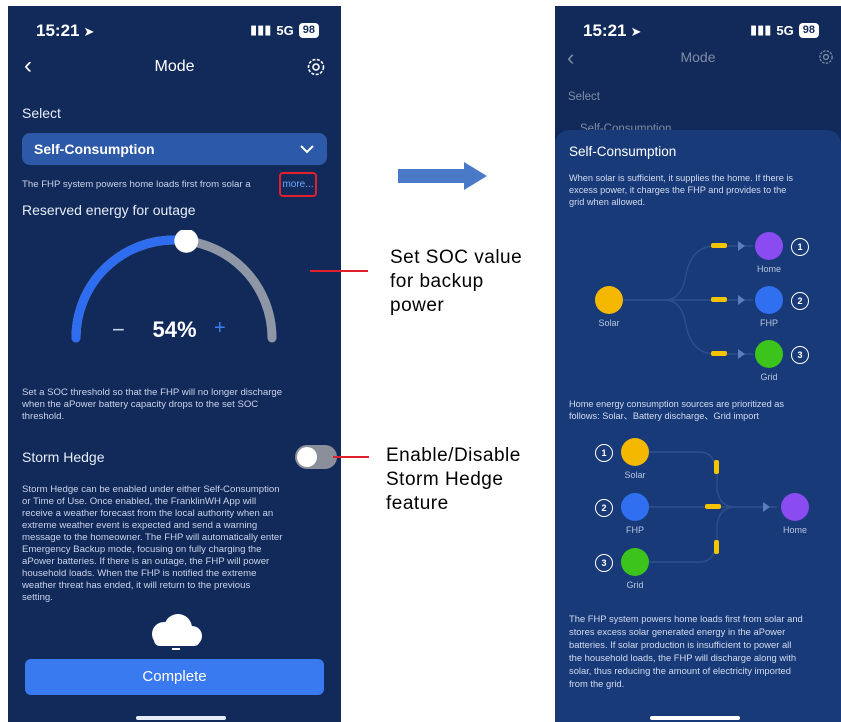  Describe the element at coordinates (220, 328) in the screenshot. I see `increase-button: +` at that location.